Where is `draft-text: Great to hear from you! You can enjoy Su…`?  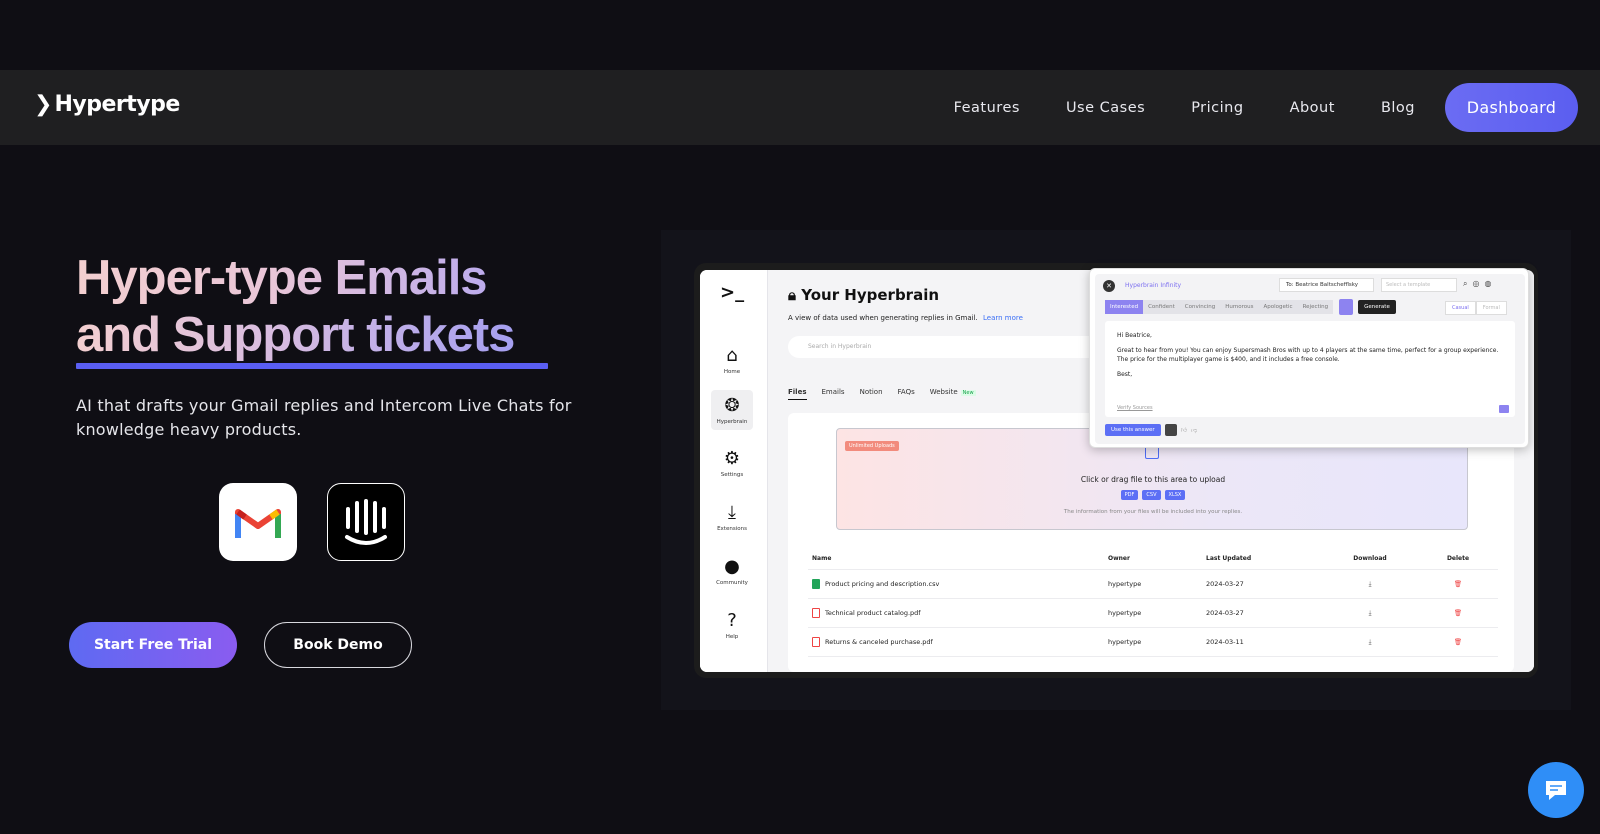
draft-text: Great to hear from you! You can enjoy Su… is located at coordinates (1308, 355).